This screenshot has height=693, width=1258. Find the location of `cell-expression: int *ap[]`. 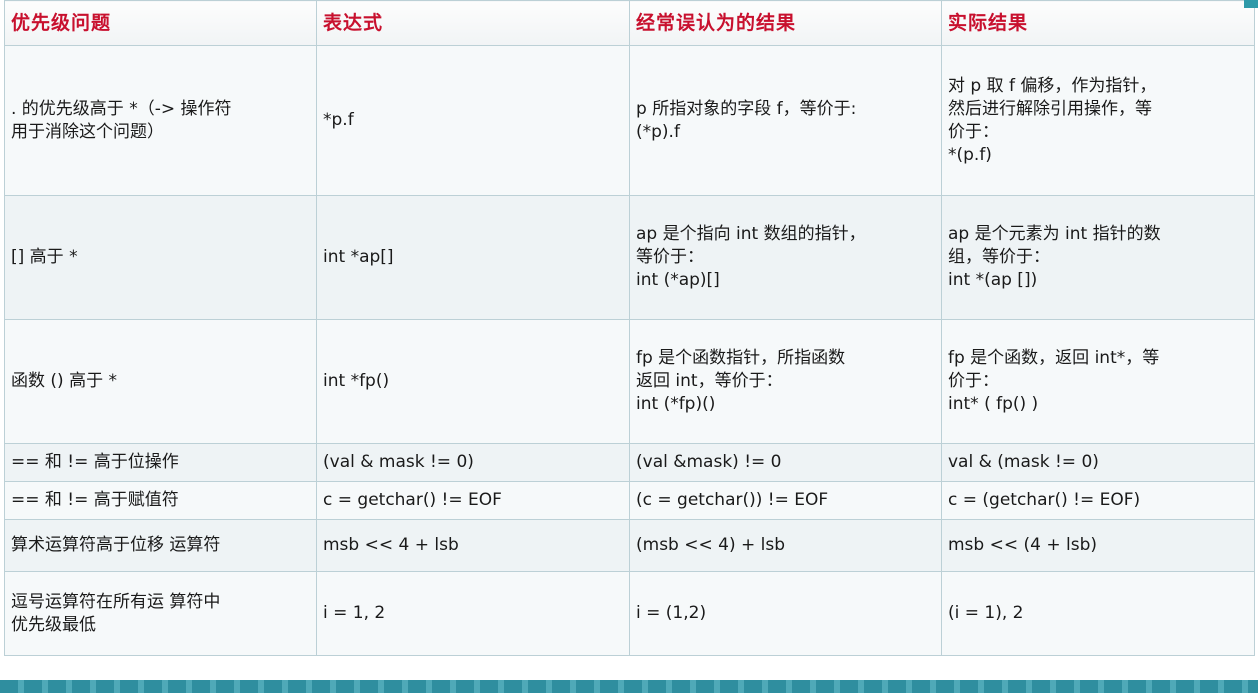

cell-expression: int *ap[] is located at coordinates (473, 257).